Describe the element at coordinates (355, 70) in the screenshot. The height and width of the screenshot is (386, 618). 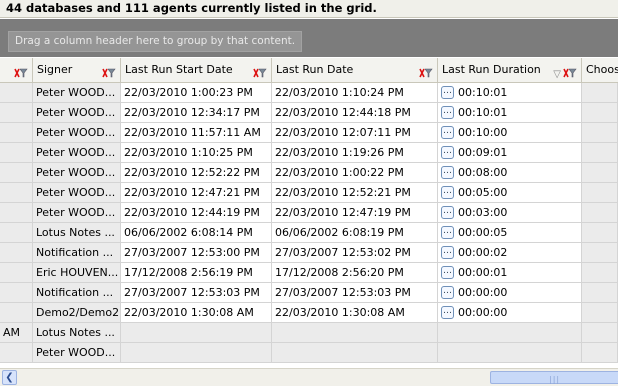
I see `column-header-last-run-date: Last Run Date` at that location.